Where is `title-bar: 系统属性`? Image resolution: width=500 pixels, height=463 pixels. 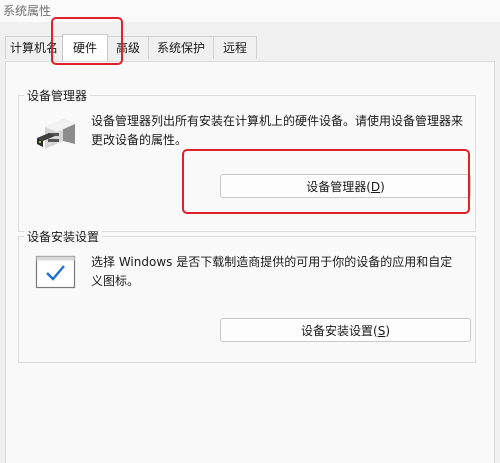 title-bar: 系统属性 is located at coordinates (250, 11).